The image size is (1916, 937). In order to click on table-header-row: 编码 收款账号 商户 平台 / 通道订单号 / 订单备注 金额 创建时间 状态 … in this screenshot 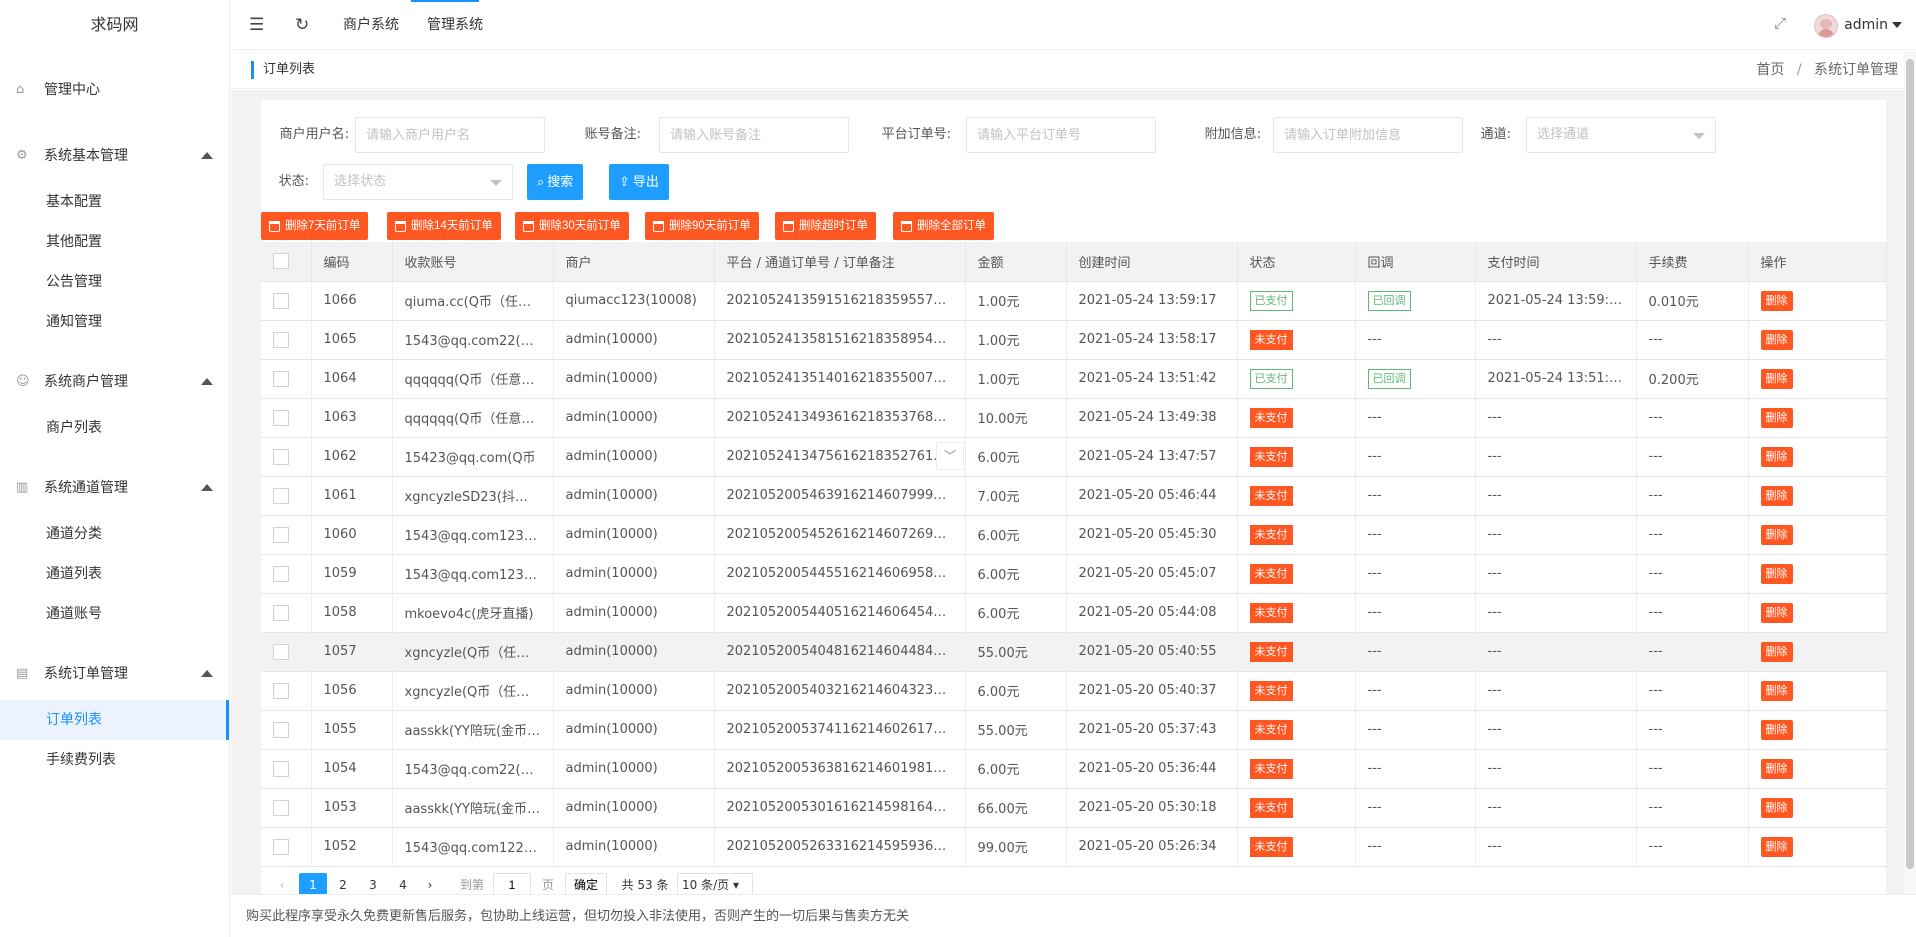, I will do `click(1074, 262)`.